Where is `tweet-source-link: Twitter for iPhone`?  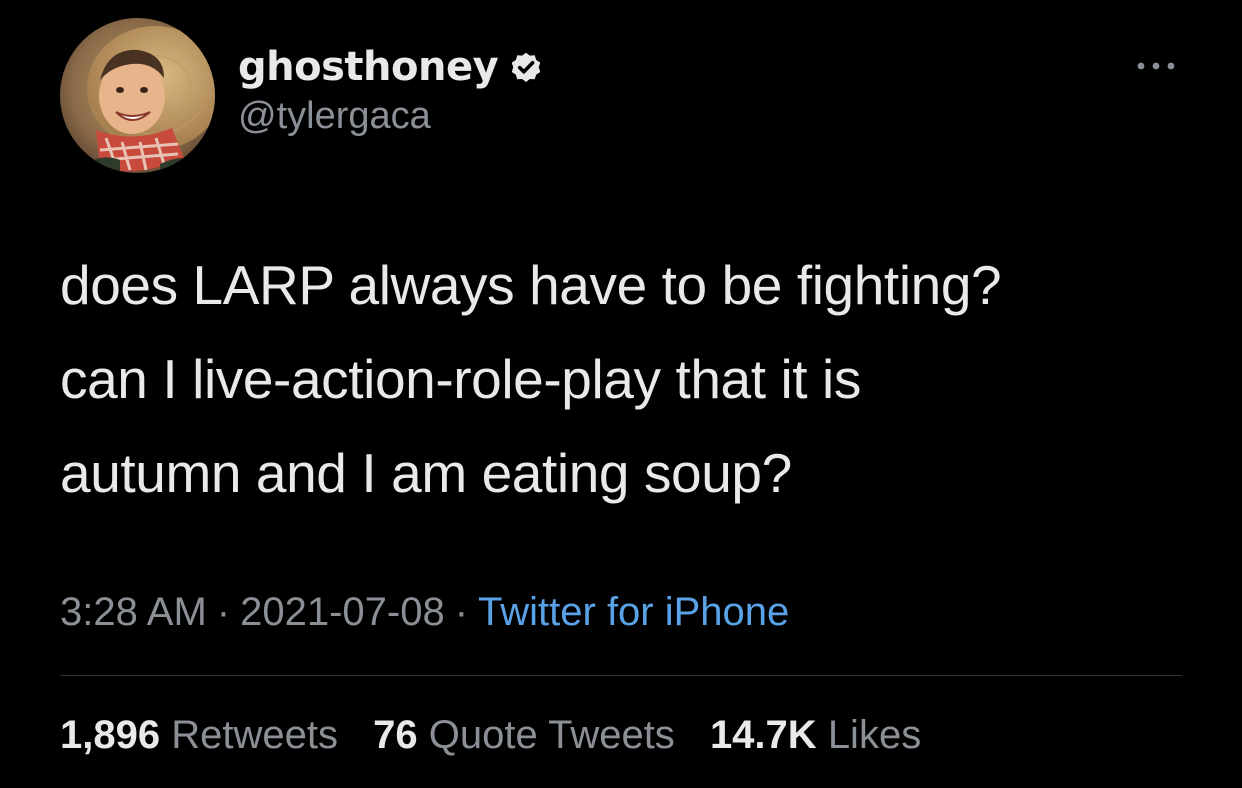 tweet-source-link: Twitter for iPhone is located at coordinates (633, 612).